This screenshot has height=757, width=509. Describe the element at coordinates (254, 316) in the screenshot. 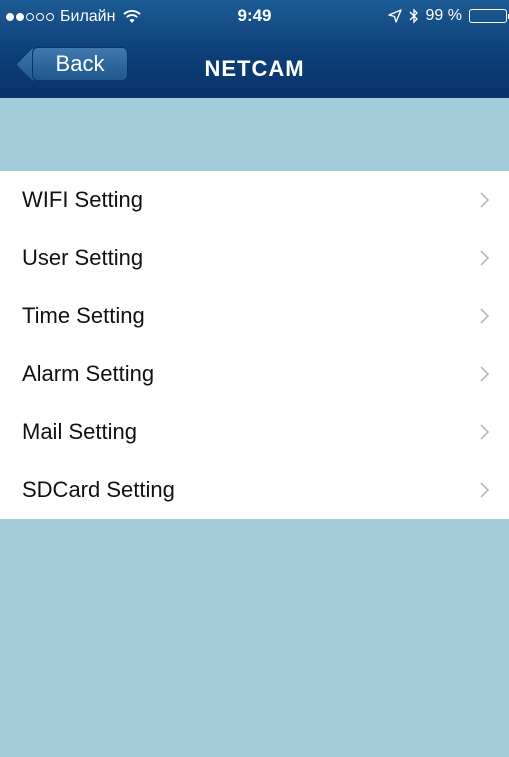

I see `settings-item-time: Time Setting` at that location.